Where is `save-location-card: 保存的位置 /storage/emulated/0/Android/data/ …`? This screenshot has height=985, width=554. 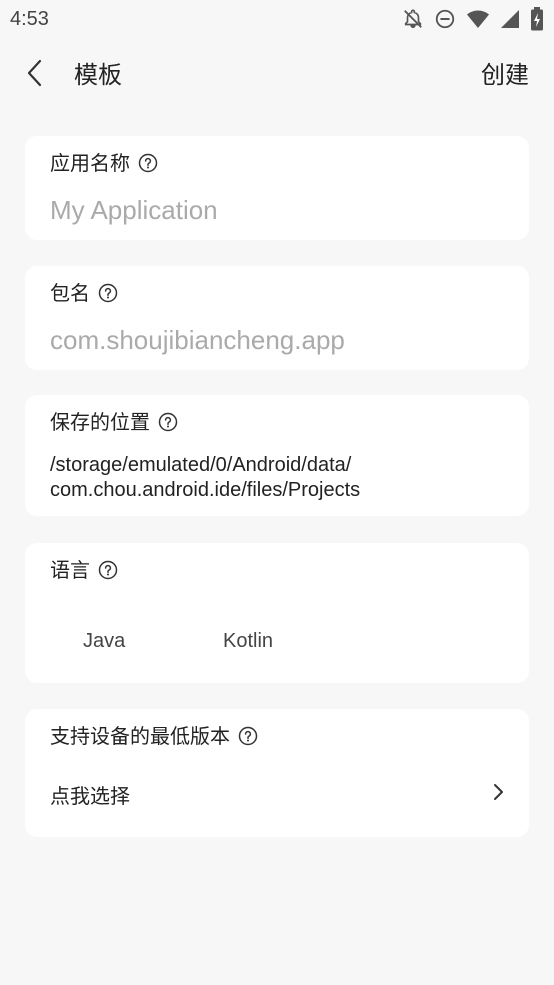
save-location-card: 保存的位置 /storage/emulated/0/Android/data/ … is located at coordinates (277, 455).